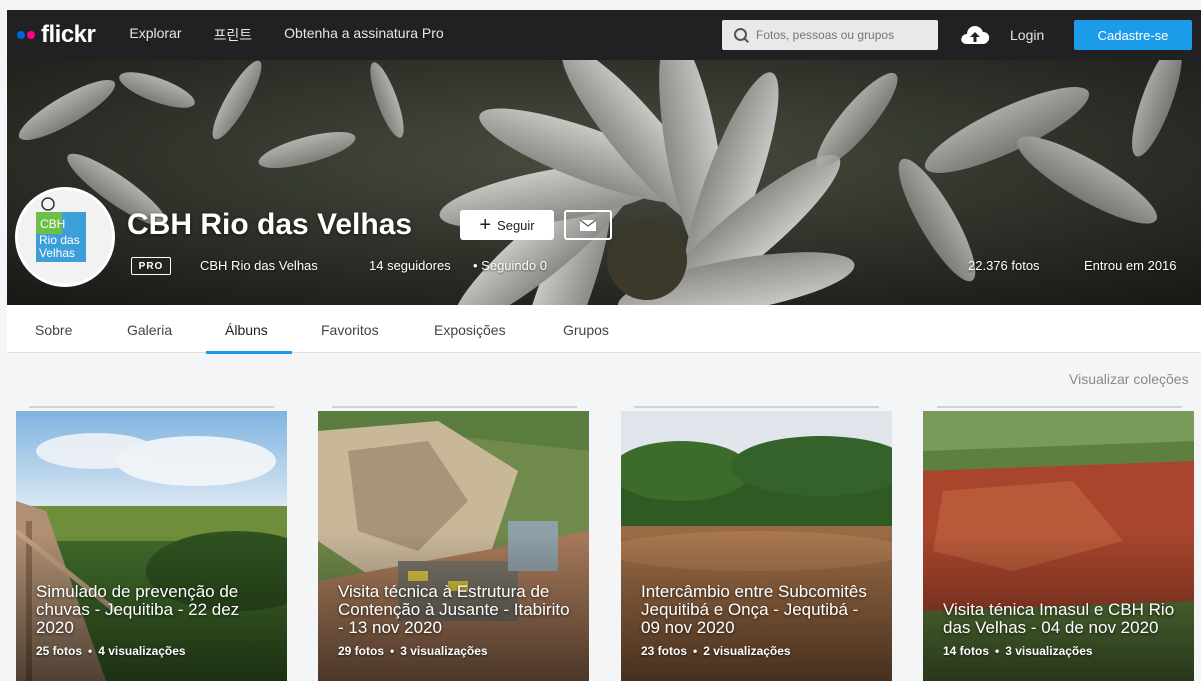 This screenshot has height=681, width=1201. Describe the element at coordinates (975, 35) in the screenshot. I see `upload-cloud-icon` at that location.